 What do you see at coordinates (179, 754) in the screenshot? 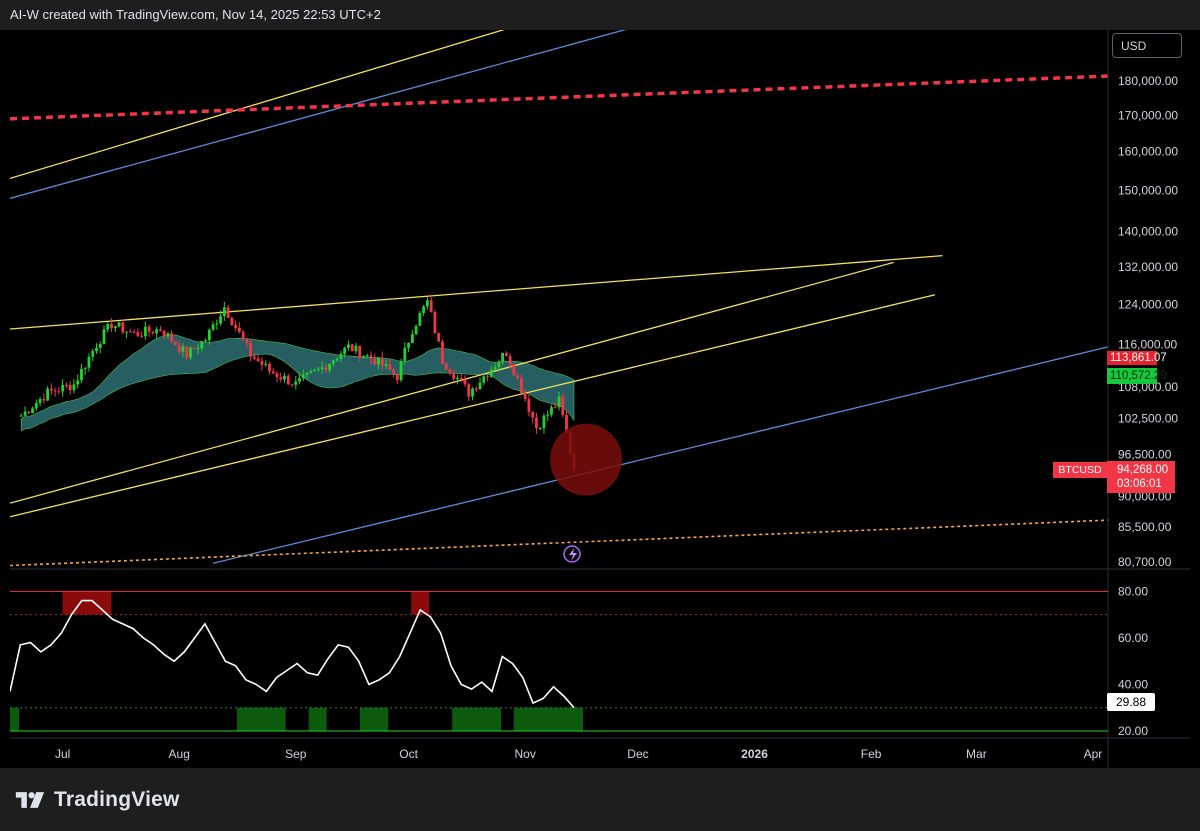
I see `date-tick-label: Aug` at bounding box center [179, 754].